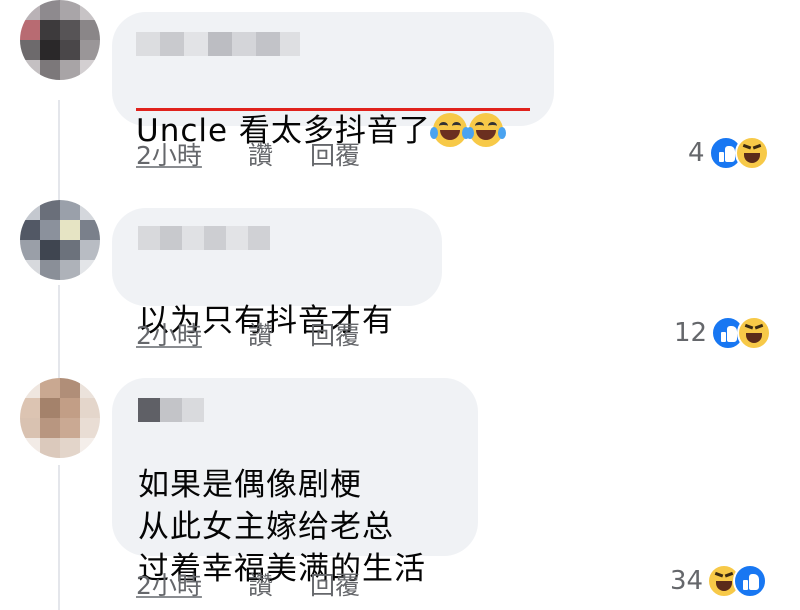  What do you see at coordinates (696, 153) in the screenshot?
I see `reaction-count: 4` at bounding box center [696, 153].